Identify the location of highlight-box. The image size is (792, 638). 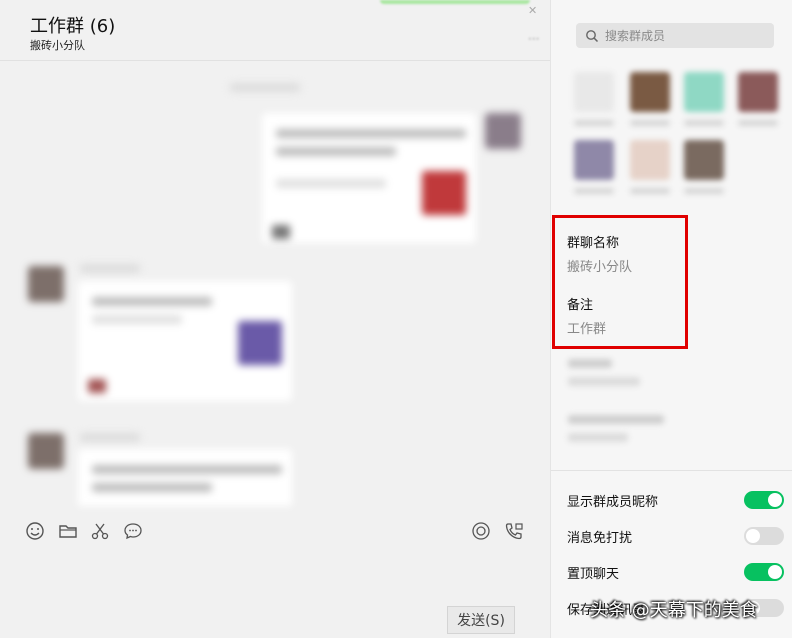
(620, 282).